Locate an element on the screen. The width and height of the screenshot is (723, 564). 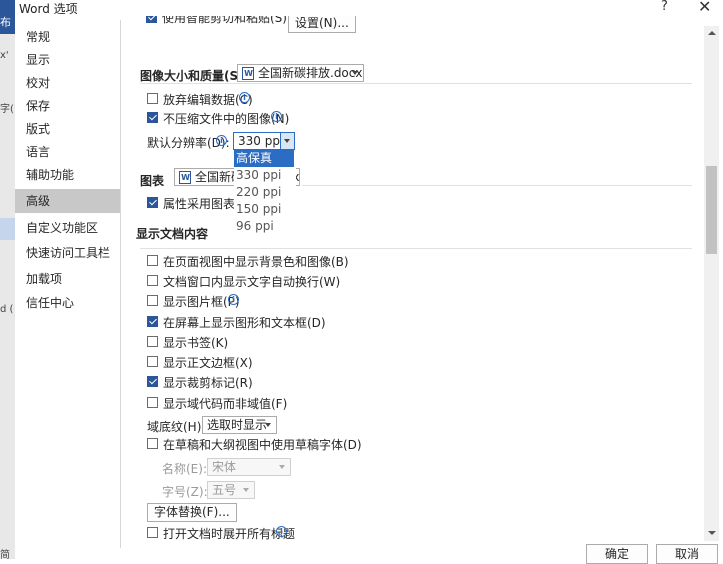
resolution-option: 96 ppi is located at coordinates (264, 226).